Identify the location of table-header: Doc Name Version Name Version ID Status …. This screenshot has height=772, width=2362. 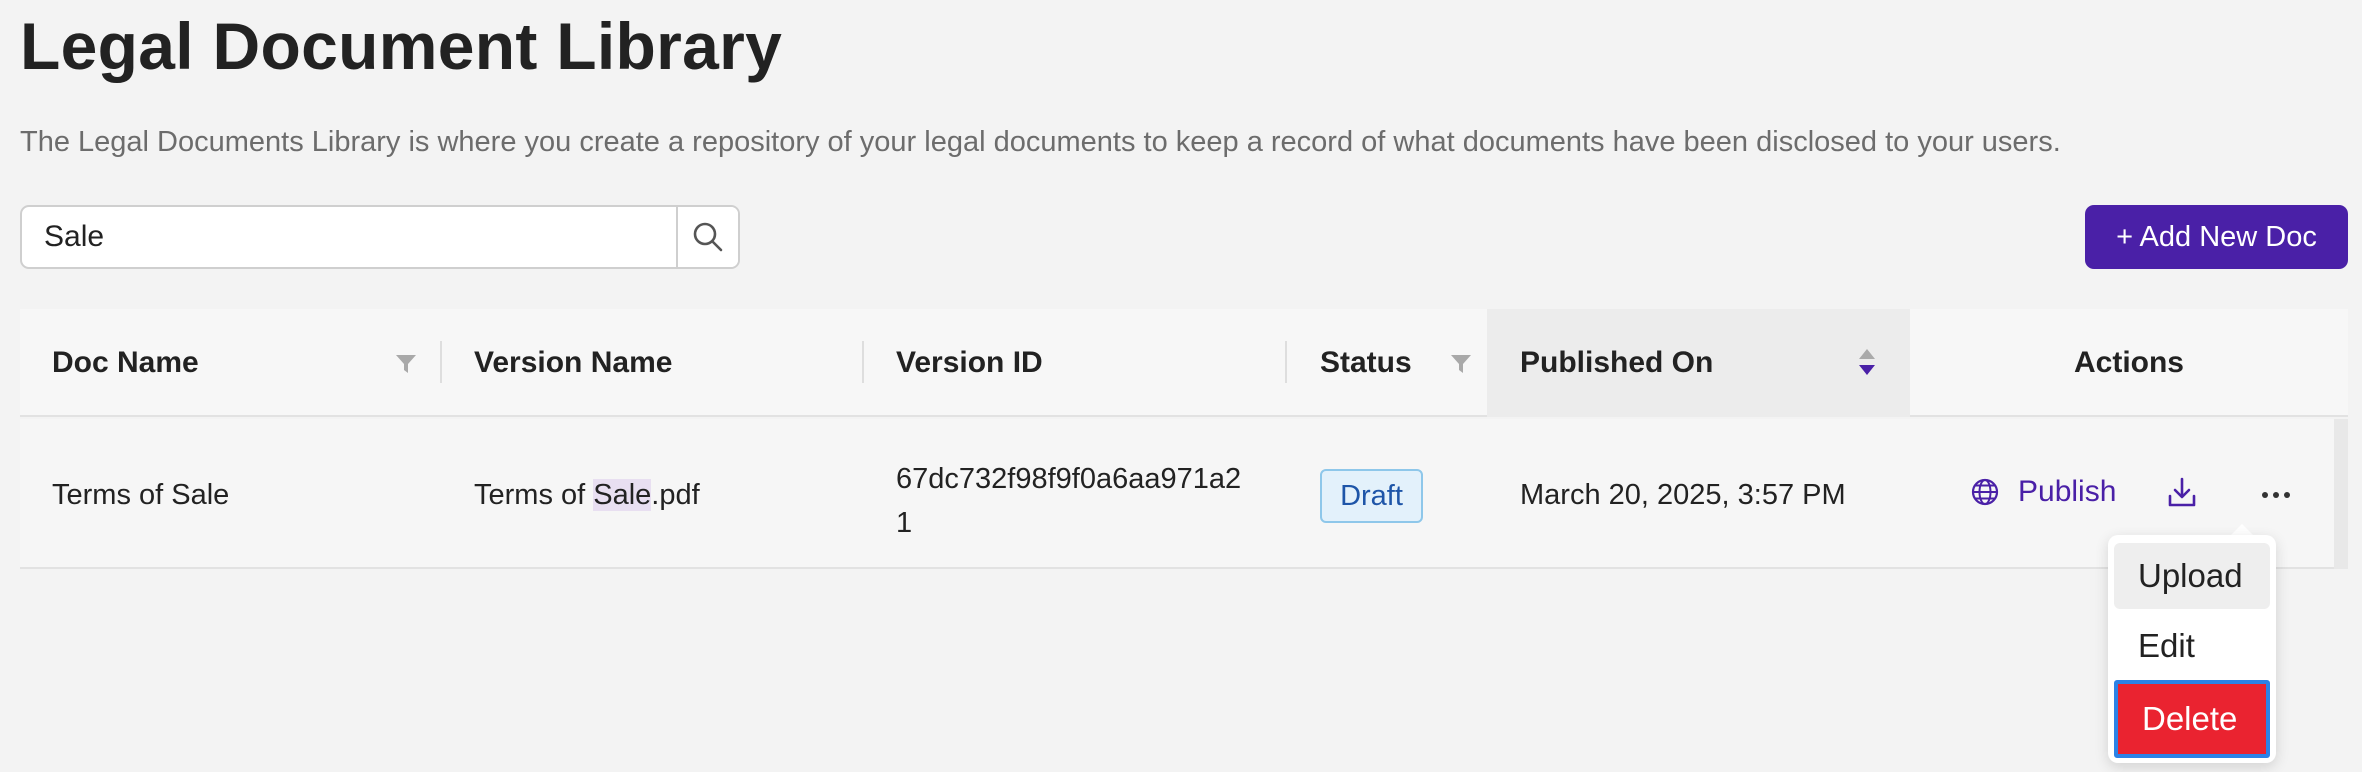
(1184, 363).